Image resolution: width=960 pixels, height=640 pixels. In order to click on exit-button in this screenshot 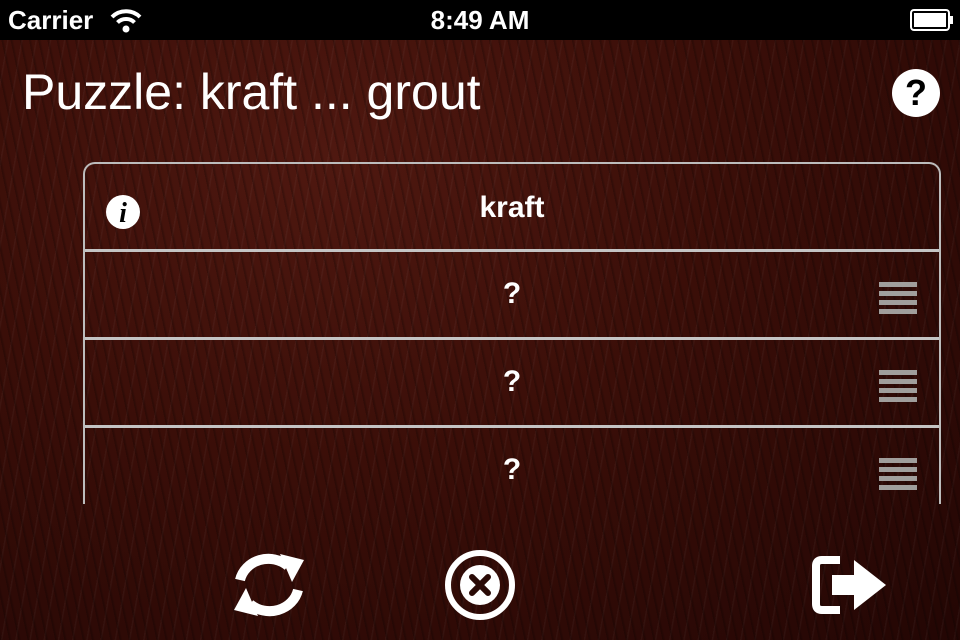, I will do `click(850, 585)`.